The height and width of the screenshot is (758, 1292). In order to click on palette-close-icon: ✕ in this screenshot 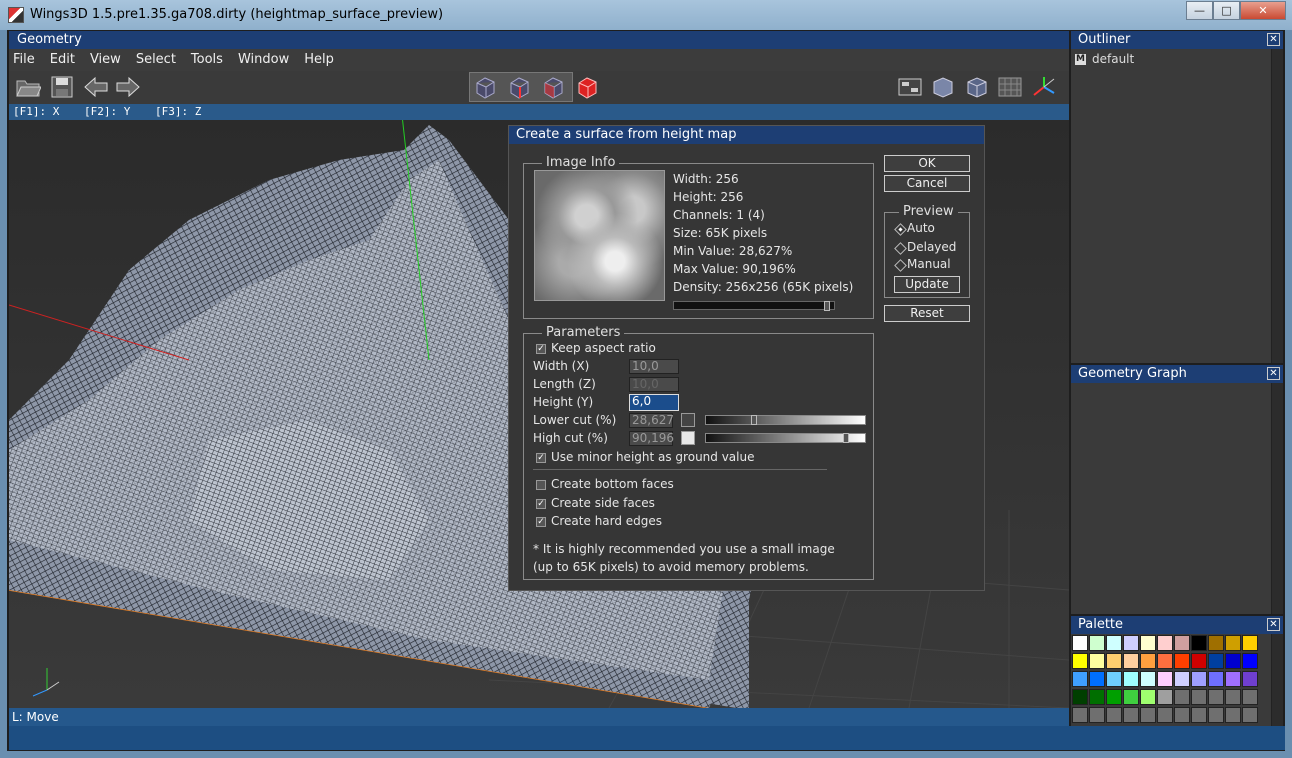, I will do `click(1273, 624)`.